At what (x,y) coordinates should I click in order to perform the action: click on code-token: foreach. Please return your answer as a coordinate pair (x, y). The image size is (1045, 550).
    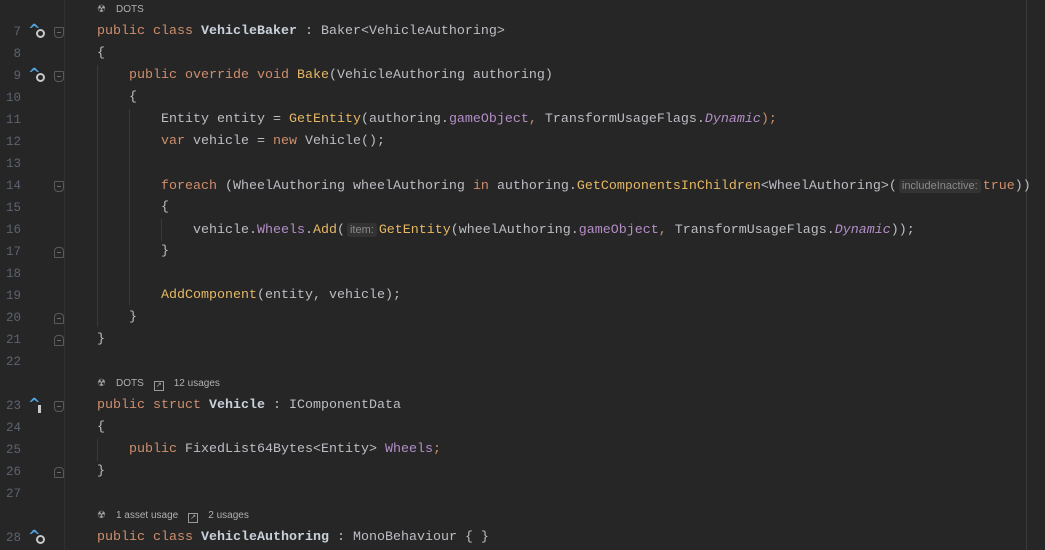
    Looking at the image, I should click on (161, 186).